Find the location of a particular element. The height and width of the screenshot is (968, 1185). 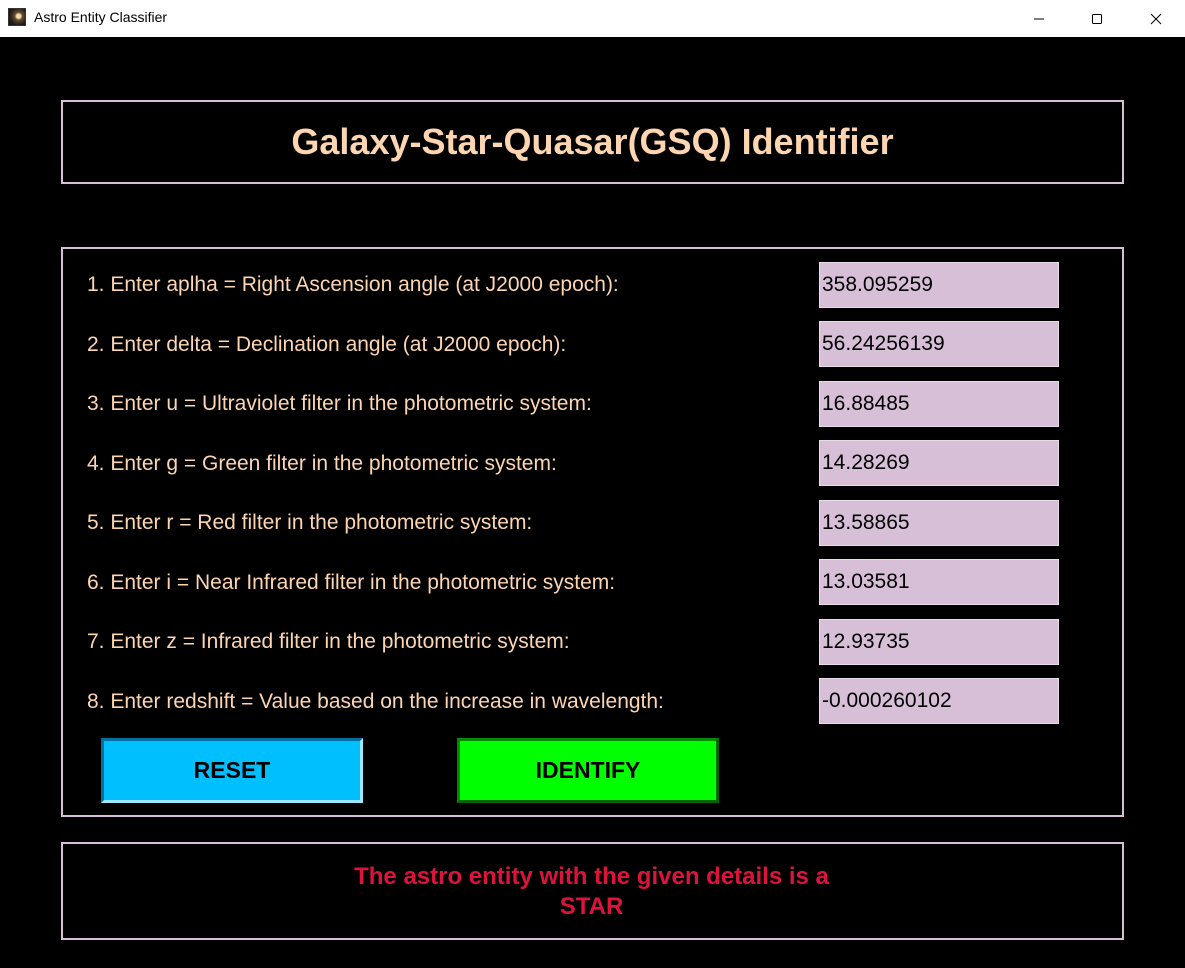

maximize-icon is located at coordinates (1097, 18).